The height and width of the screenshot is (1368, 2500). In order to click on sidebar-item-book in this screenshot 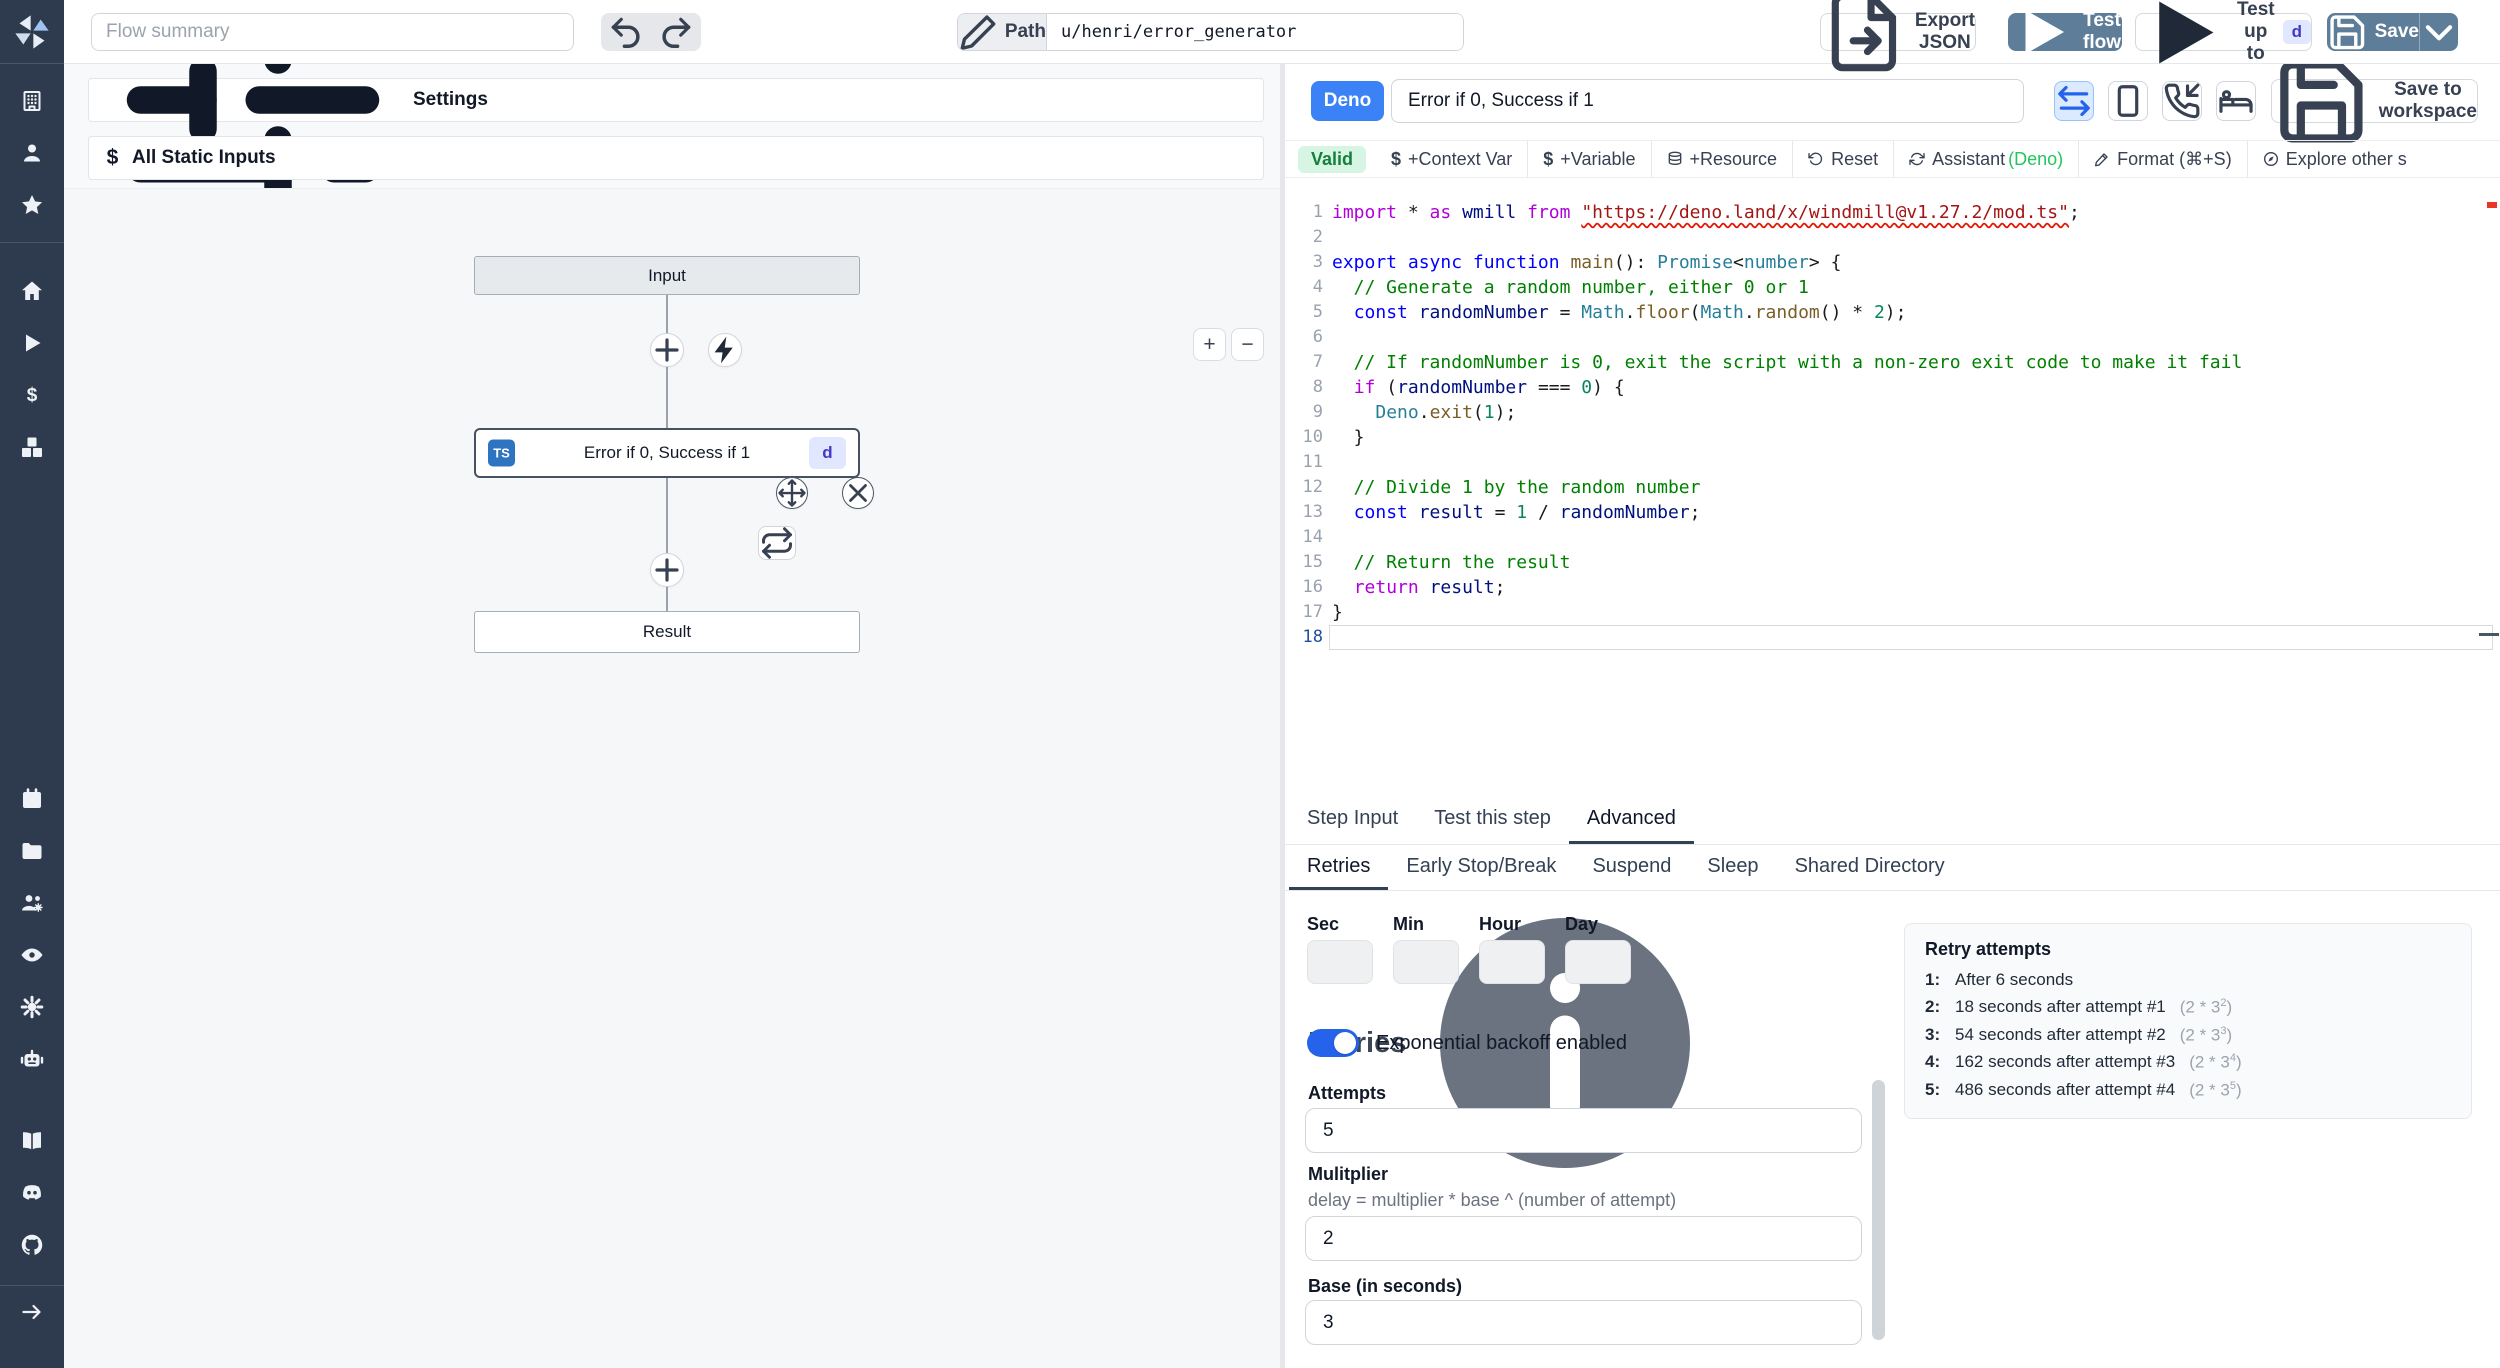, I will do `click(32, 1141)`.